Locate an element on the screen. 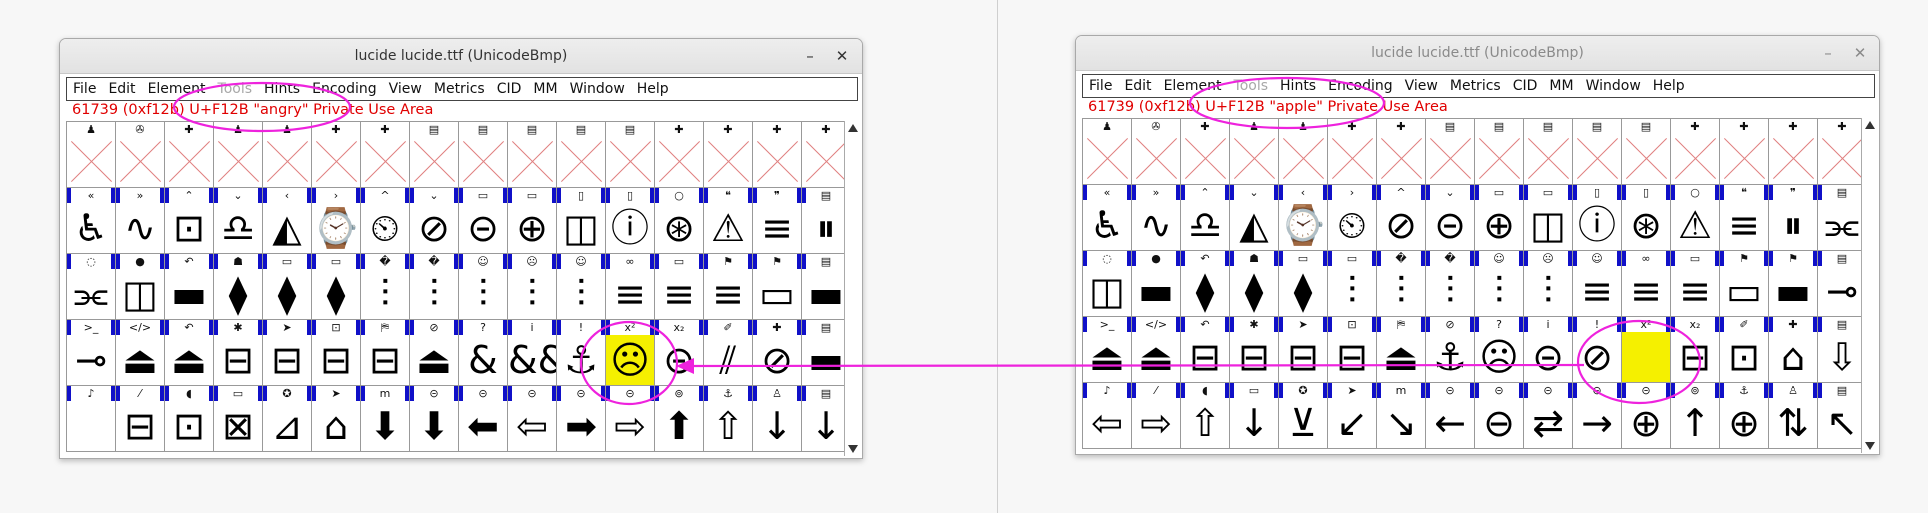 The width and height of the screenshot is (1928, 513). annotation-circle-right-glyph is located at coordinates (1639, 362).